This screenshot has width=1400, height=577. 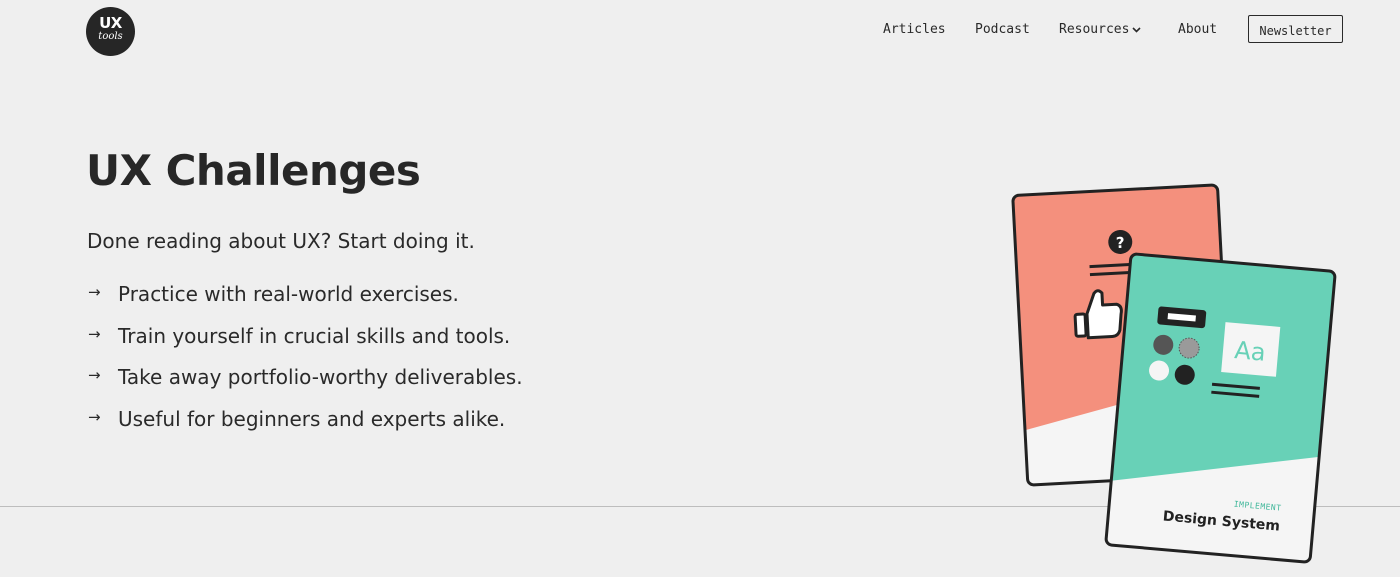 I want to click on nav-about: About, so click(x=1197, y=29).